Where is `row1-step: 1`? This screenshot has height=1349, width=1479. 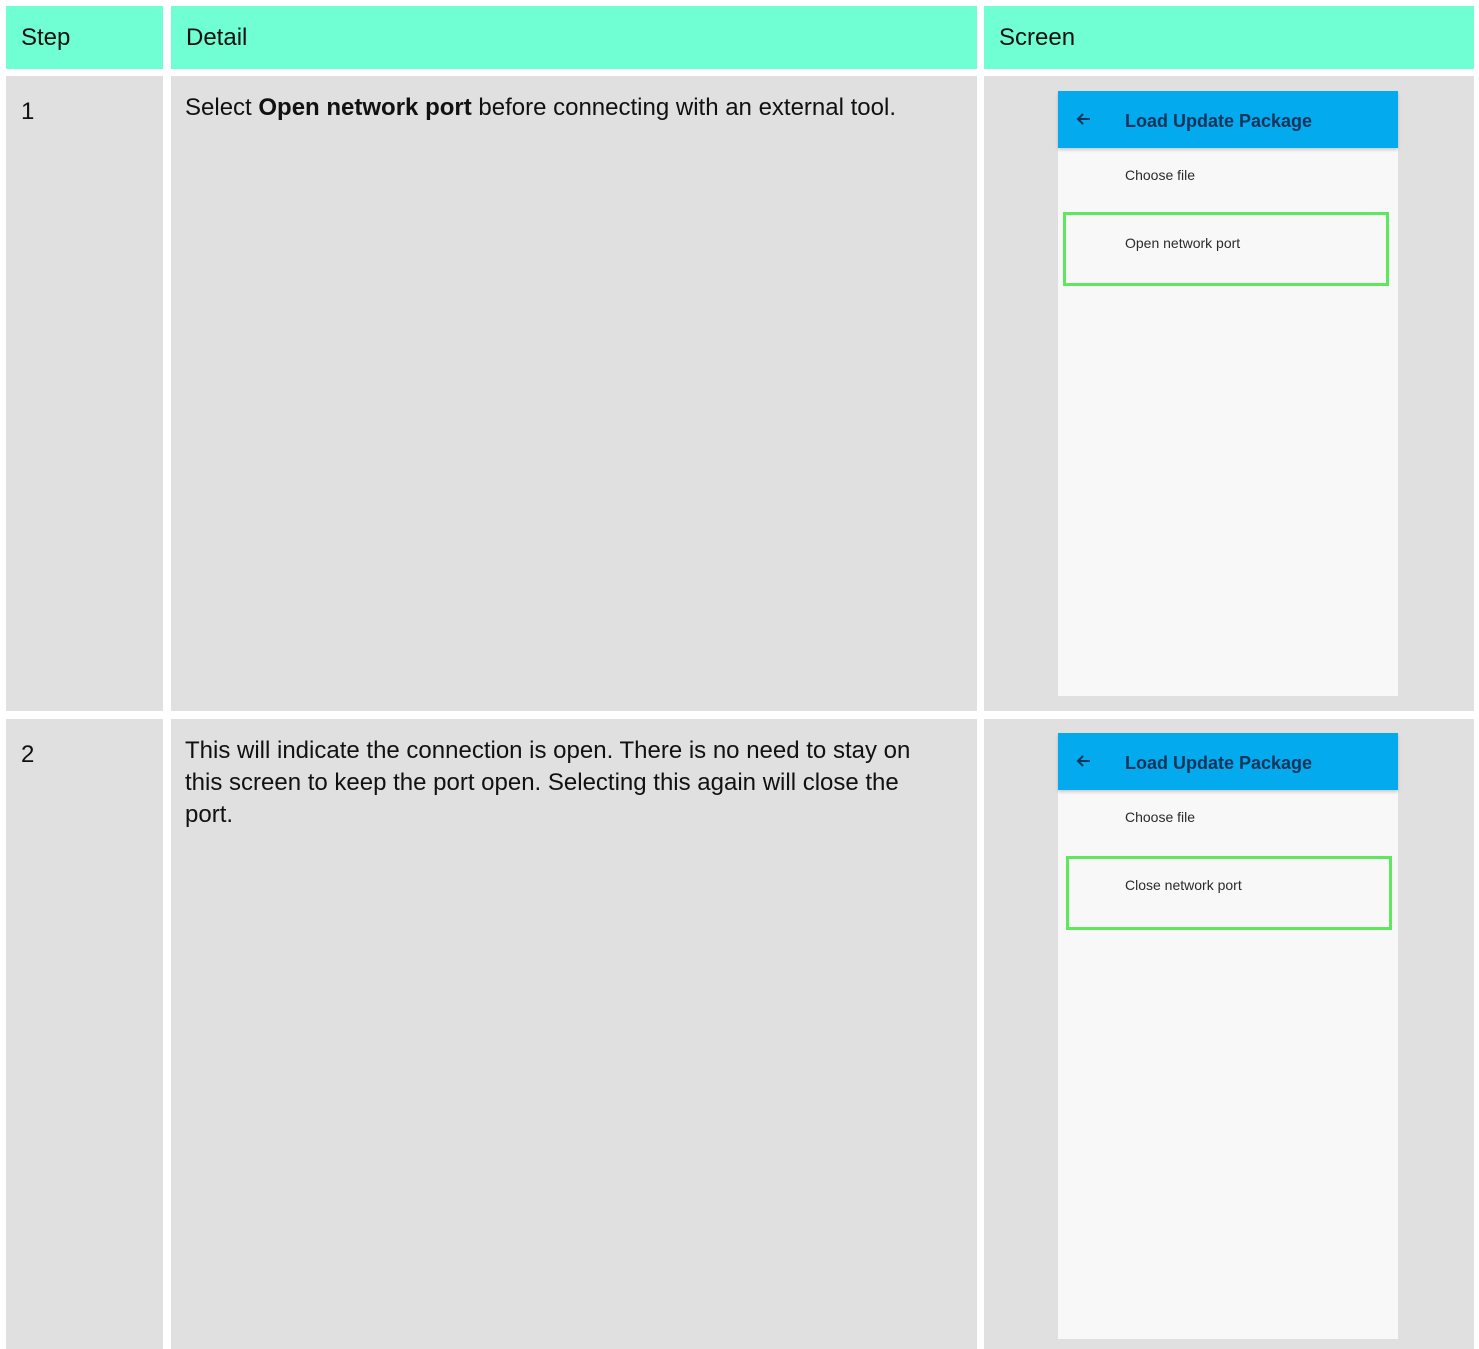
row1-step: 1 is located at coordinates (84, 393).